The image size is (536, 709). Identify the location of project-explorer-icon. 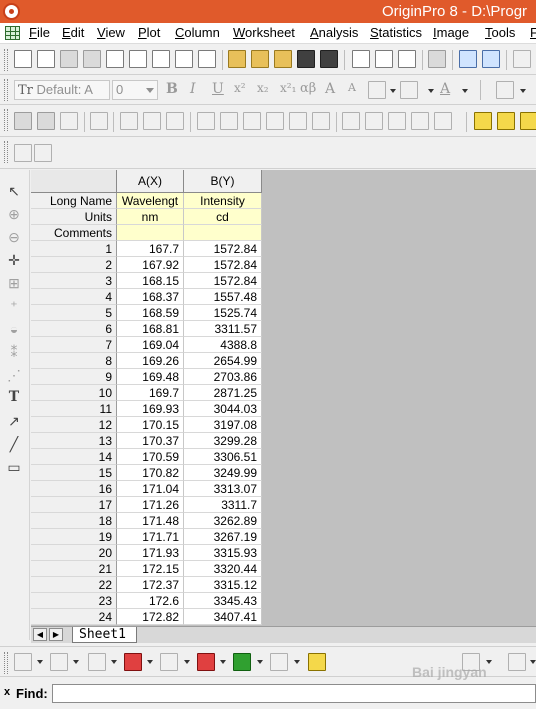
(522, 59).